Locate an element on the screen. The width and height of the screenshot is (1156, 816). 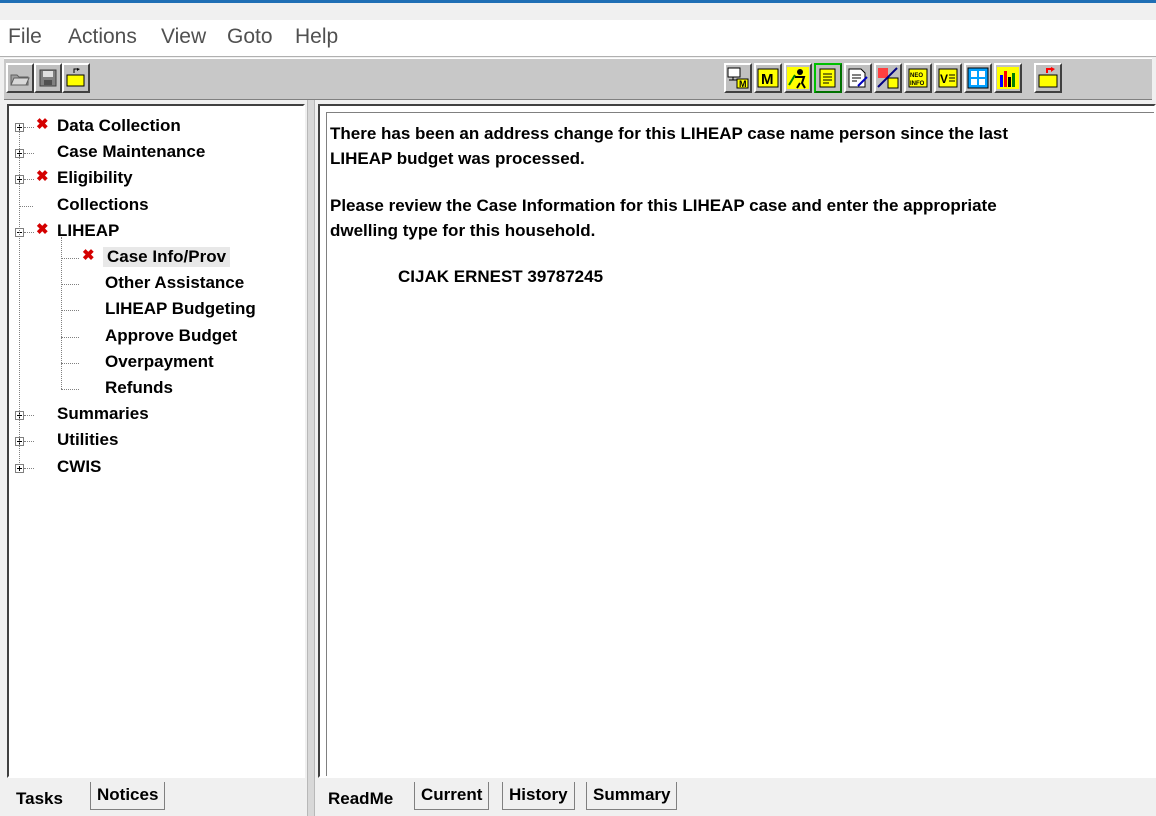
menu-bar: File Actions View Goto Help is located at coordinates (578, 38).